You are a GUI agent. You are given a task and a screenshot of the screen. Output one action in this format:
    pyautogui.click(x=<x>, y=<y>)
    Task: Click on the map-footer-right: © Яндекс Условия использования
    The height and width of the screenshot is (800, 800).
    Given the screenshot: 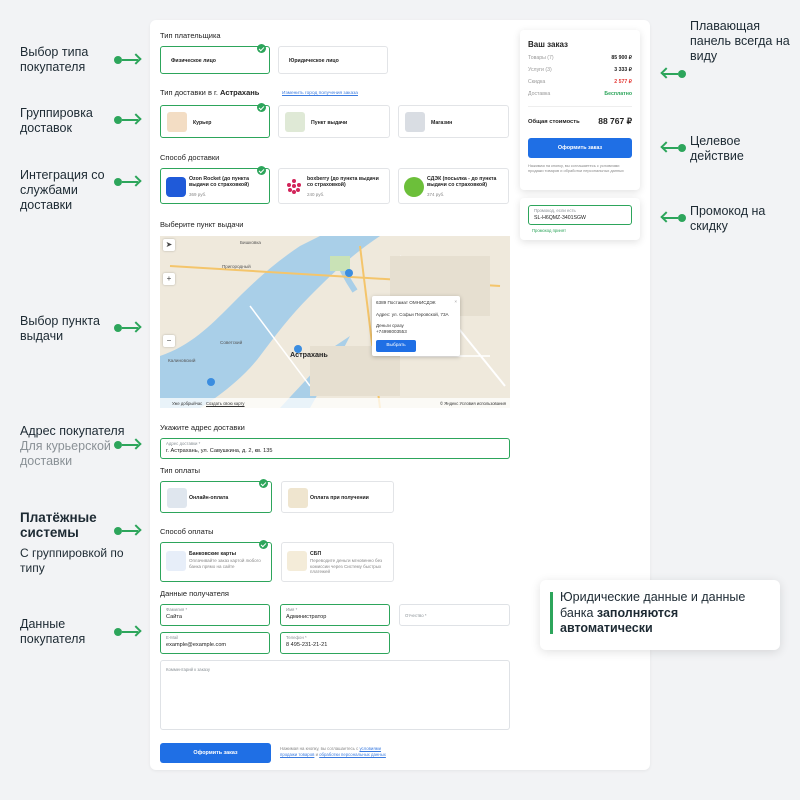 What is the action you would take?
    pyautogui.click(x=473, y=403)
    